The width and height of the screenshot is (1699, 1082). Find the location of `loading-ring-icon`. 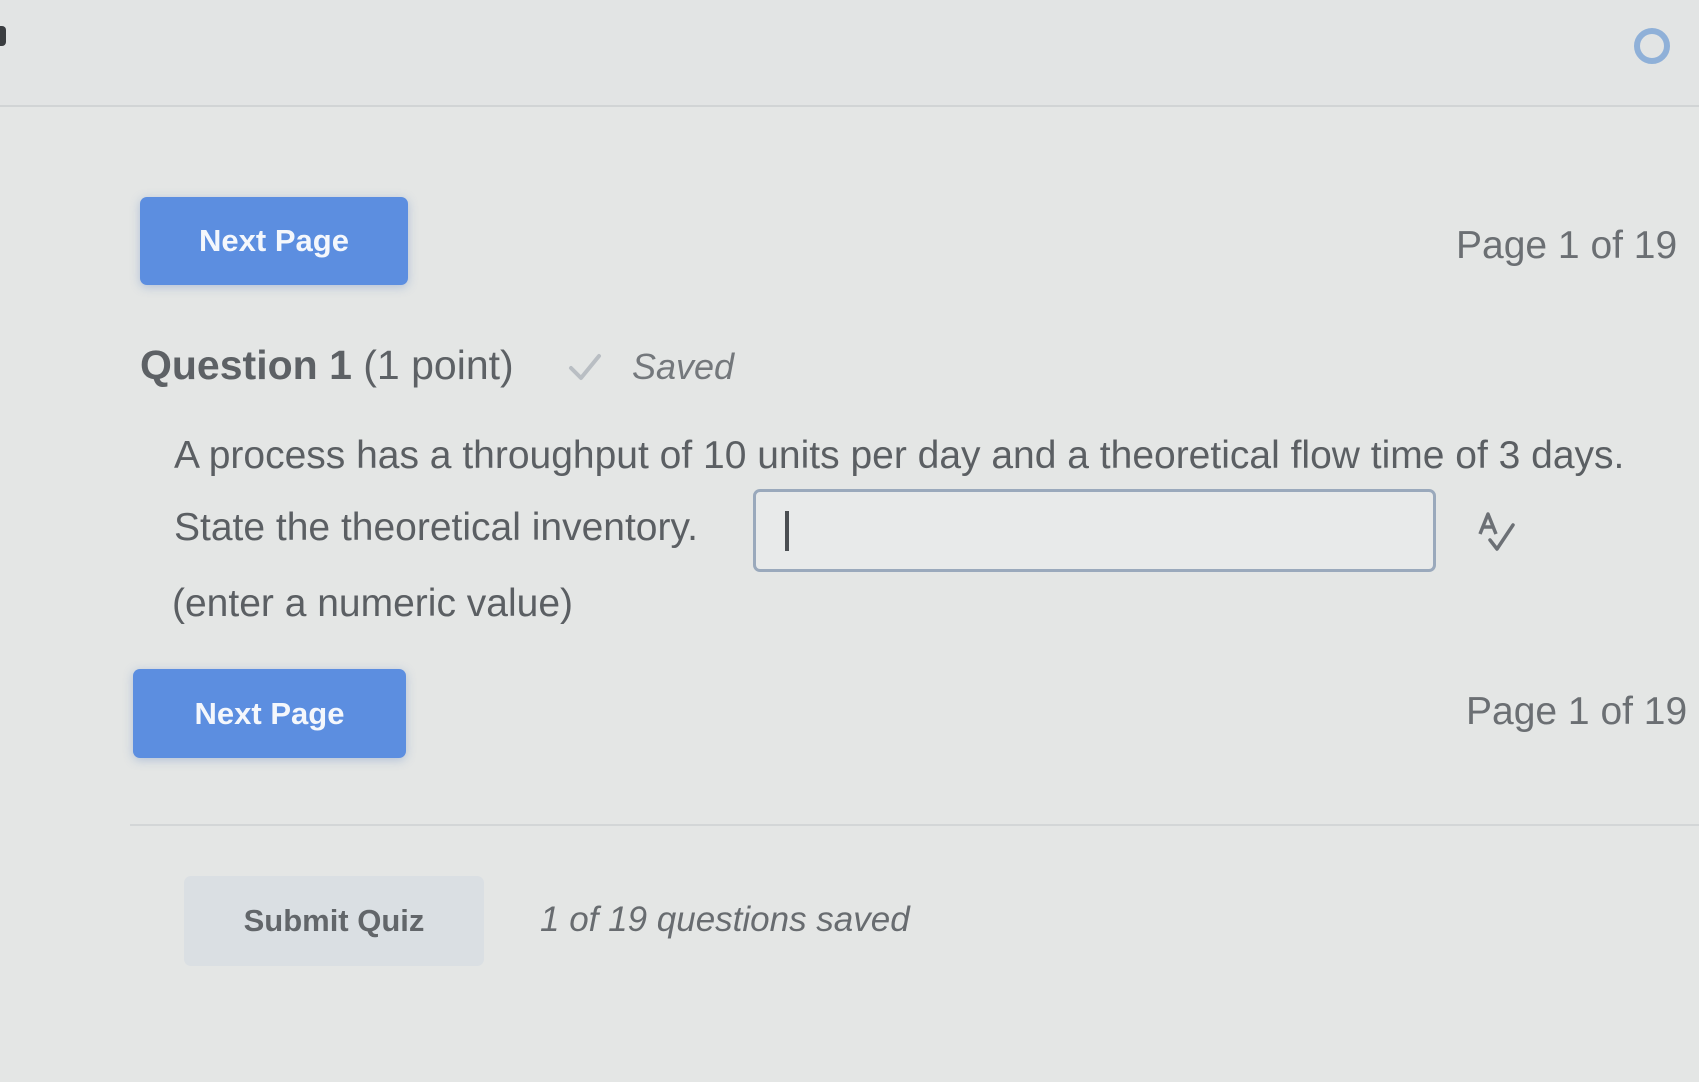

loading-ring-icon is located at coordinates (1652, 46).